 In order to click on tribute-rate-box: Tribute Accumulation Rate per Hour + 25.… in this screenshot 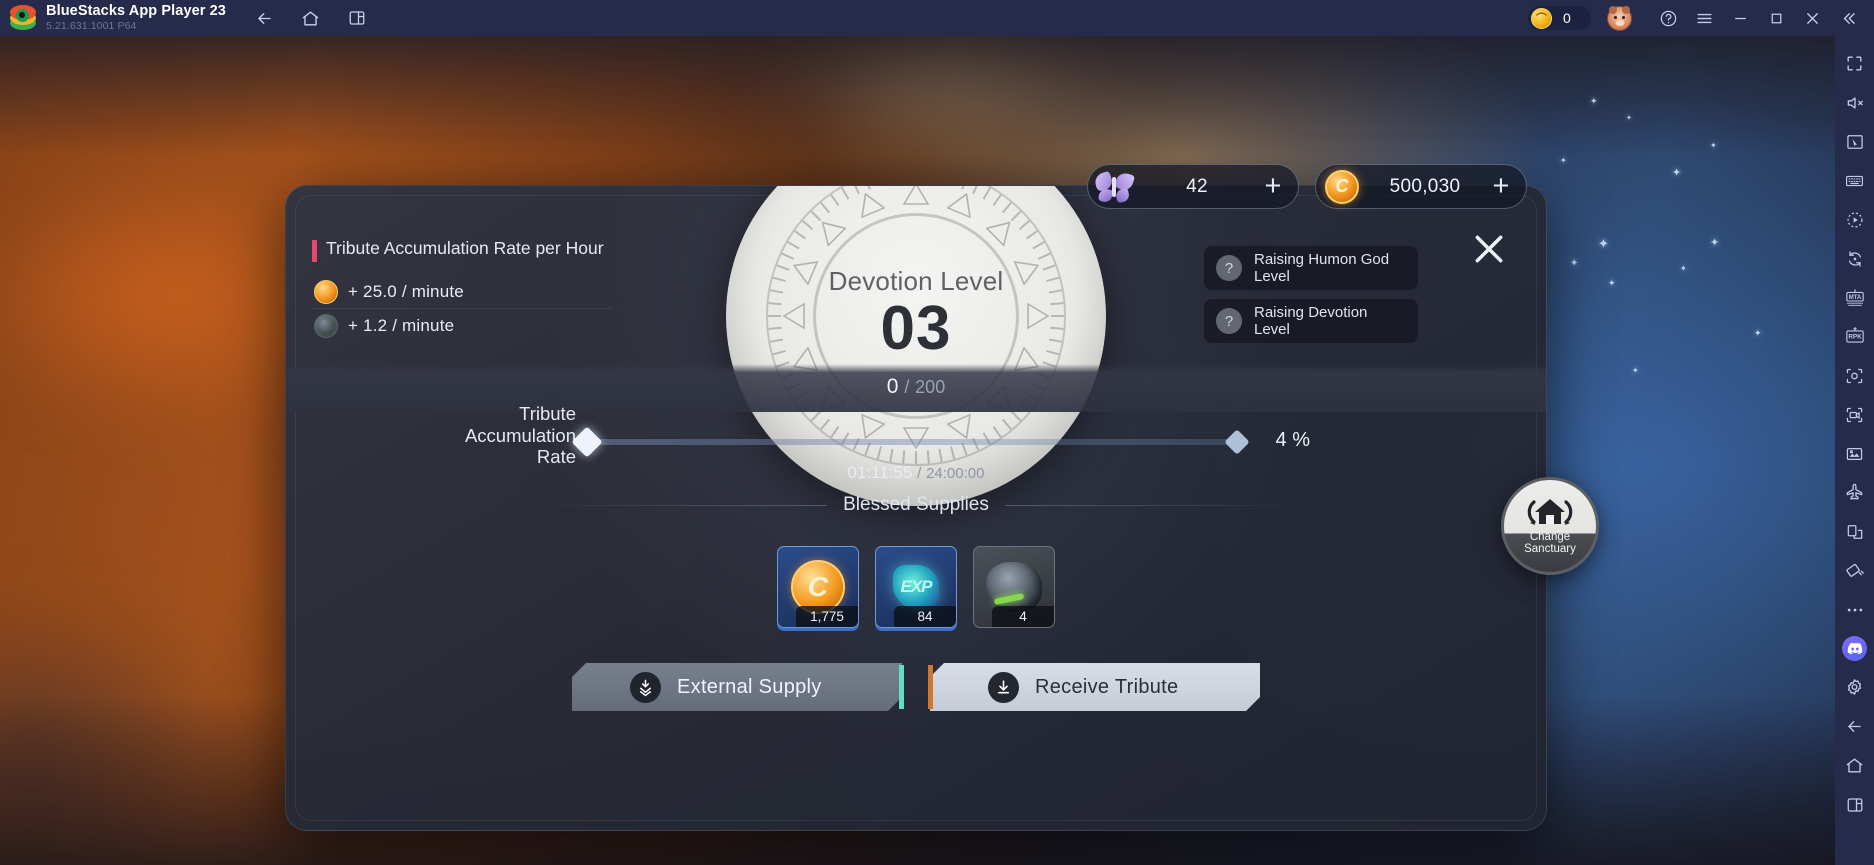, I will do `click(462, 290)`.